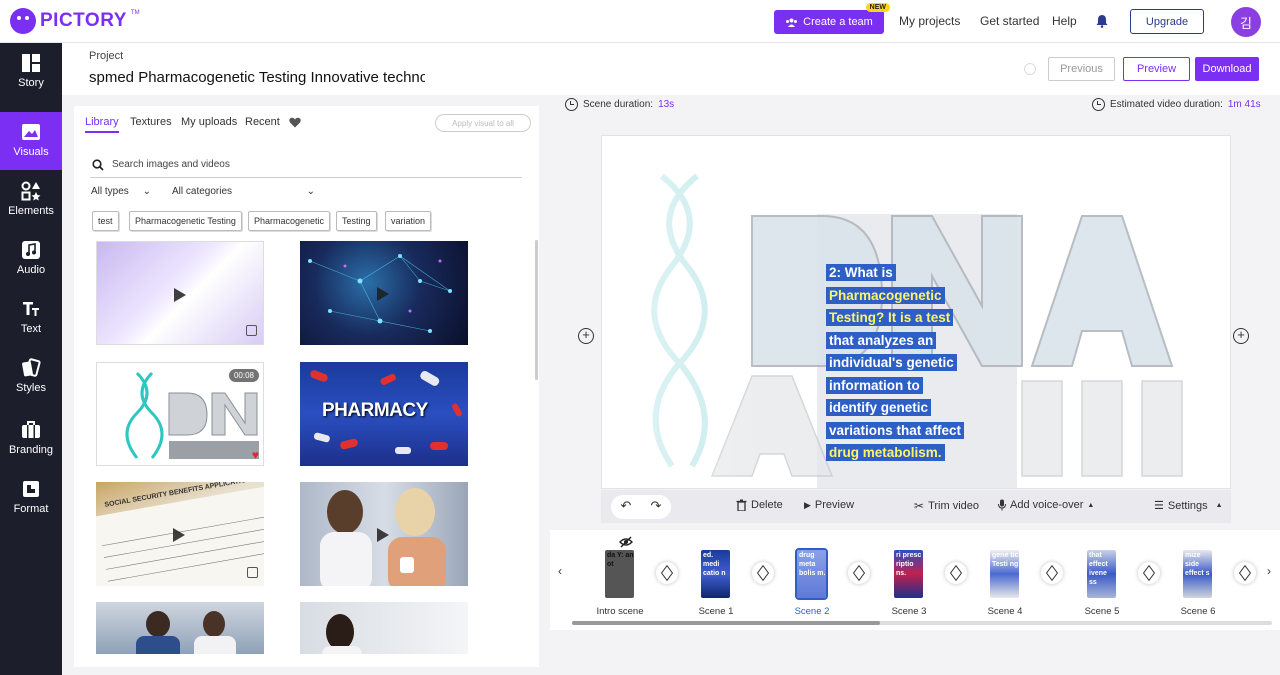  I want to click on create-team-button: Create a team NEW, so click(832, 18).